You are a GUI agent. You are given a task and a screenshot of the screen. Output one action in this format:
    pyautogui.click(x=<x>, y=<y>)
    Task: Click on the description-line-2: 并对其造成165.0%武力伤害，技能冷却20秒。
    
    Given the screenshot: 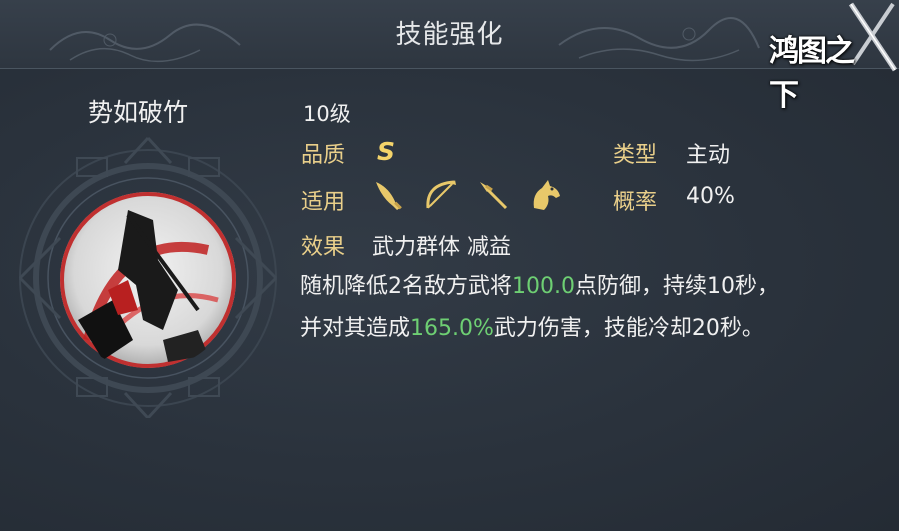 What is the action you would take?
    pyautogui.click(x=590, y=329)
    